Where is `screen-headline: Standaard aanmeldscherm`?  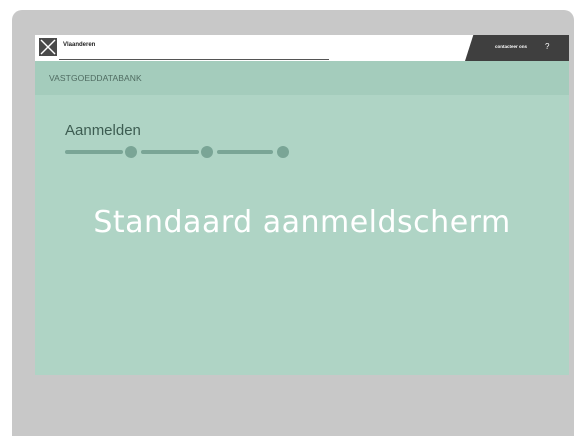 screen-headline: Standaard aanmeldscherm is located at coordinates (302, 222).